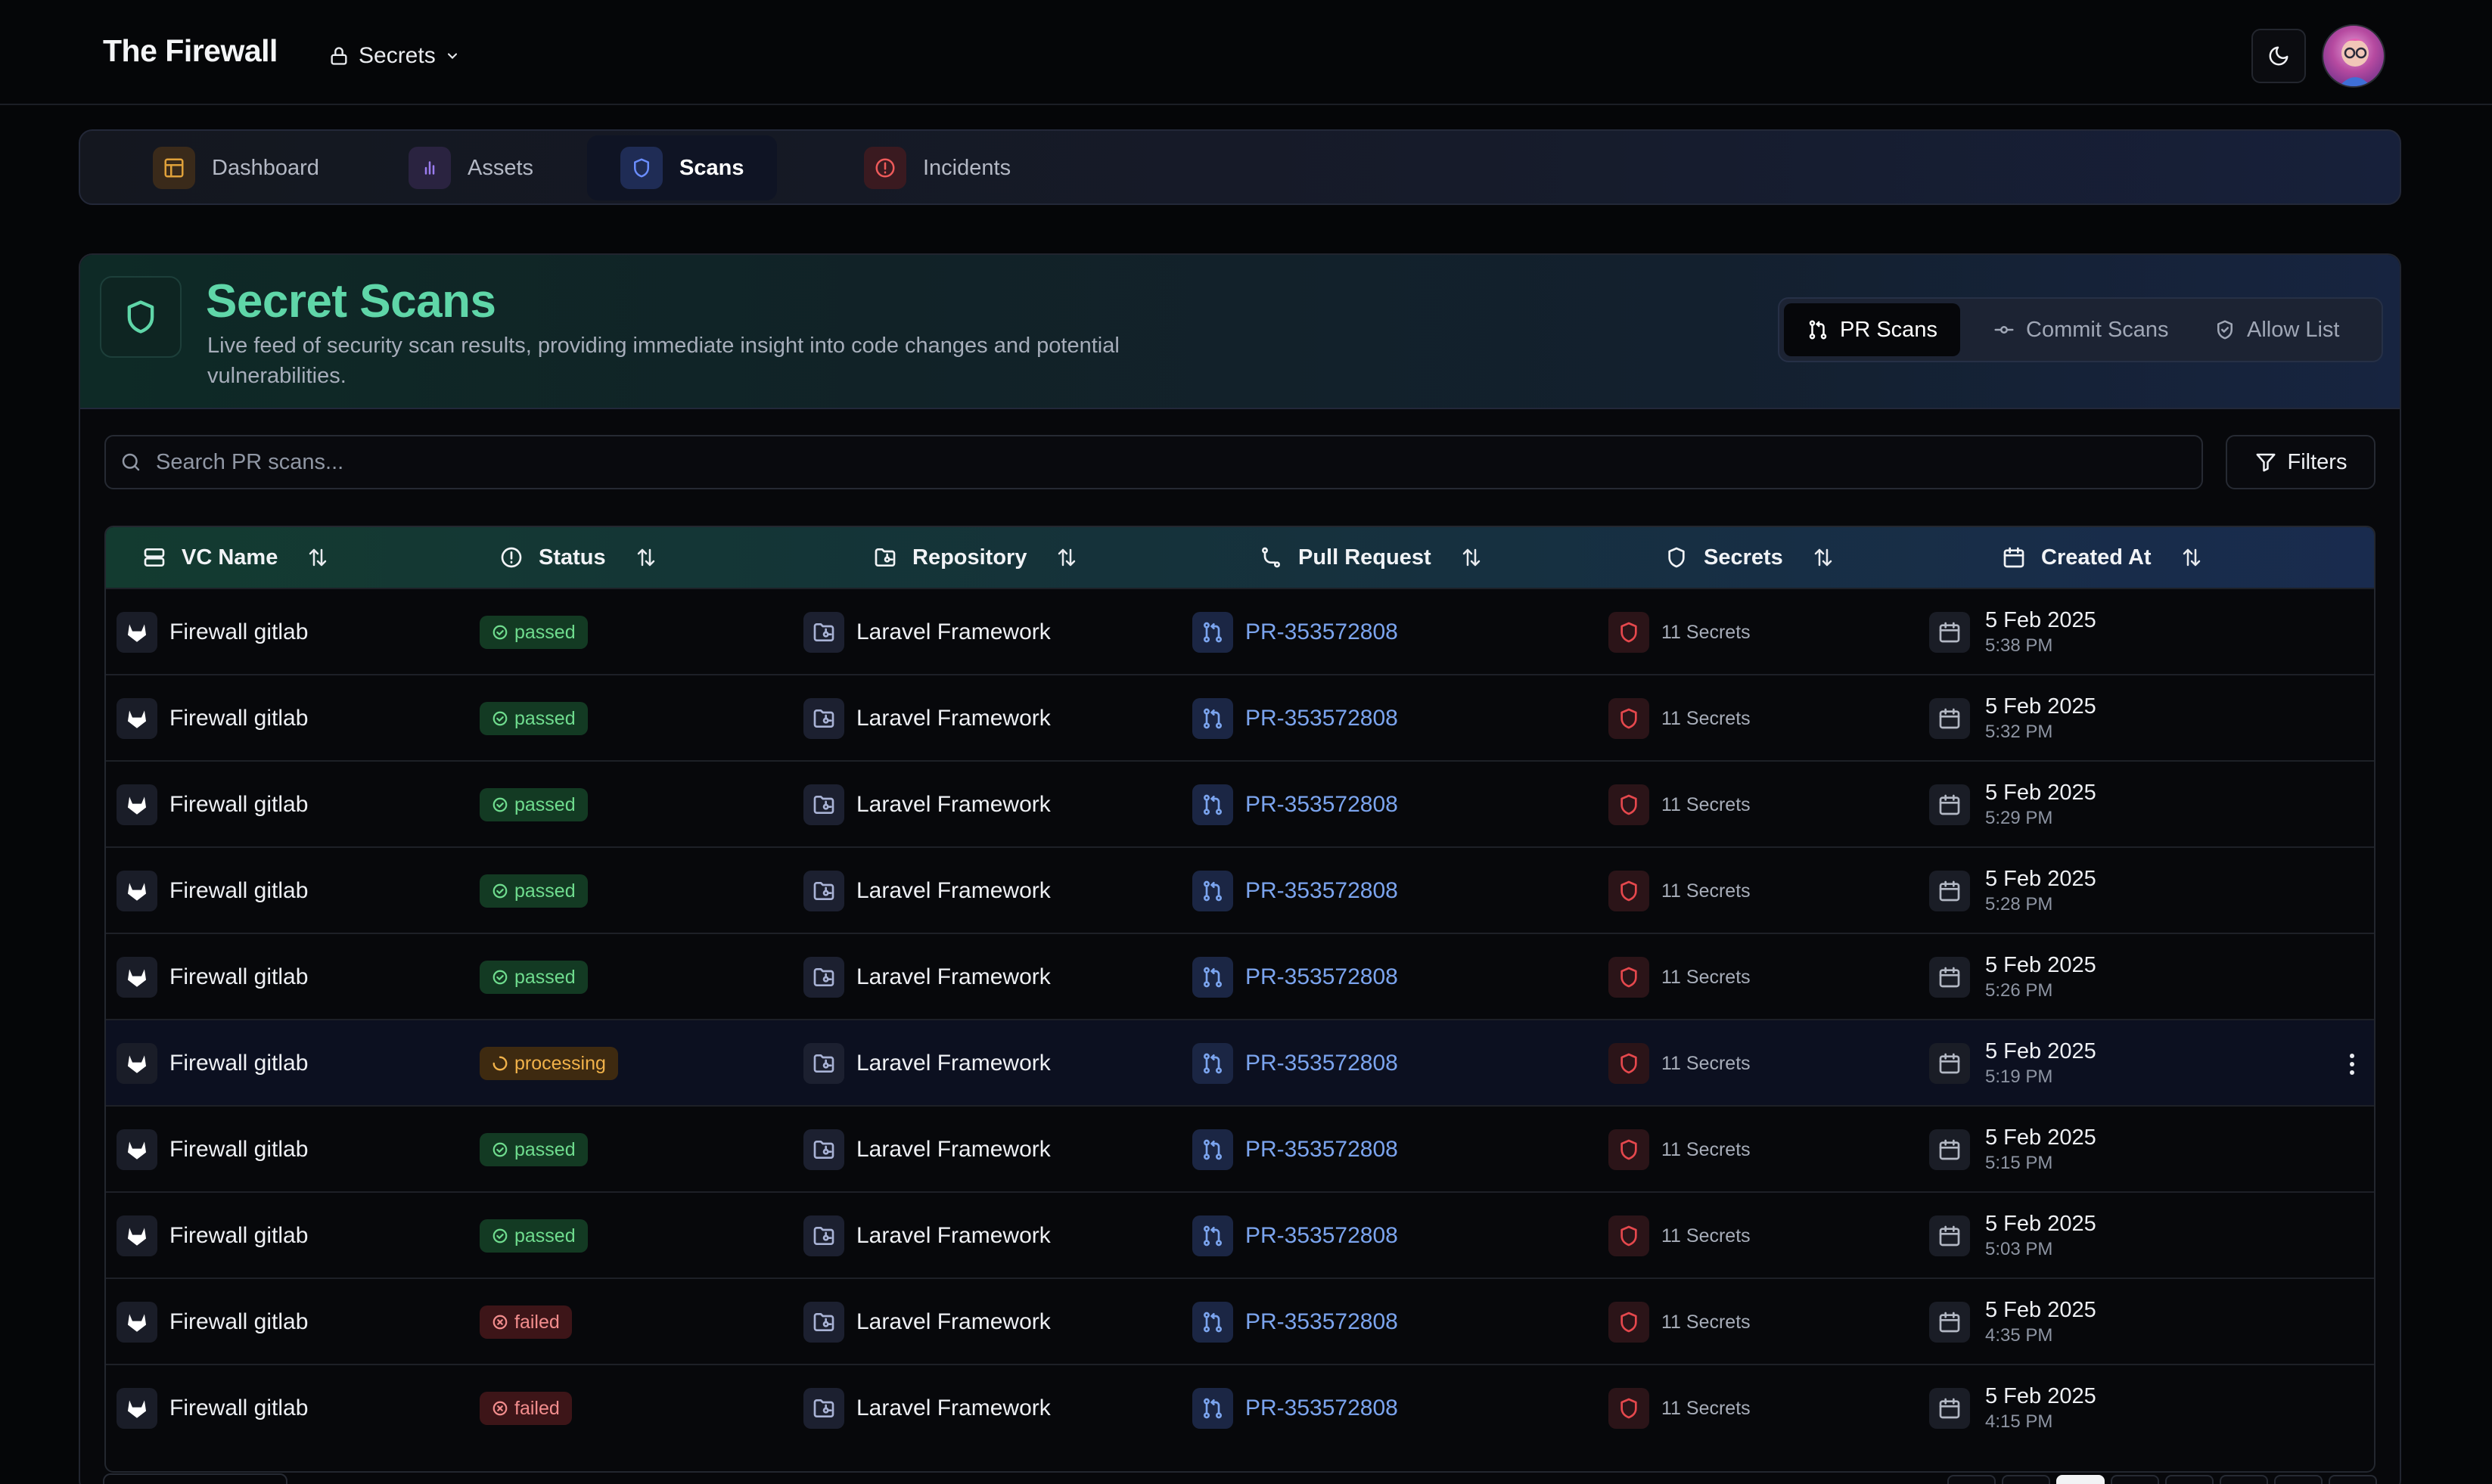 The width and height of the screenshot is (2492, 1484). I want to click on nav-tab-dashboard: Dashboard, so click(237, 167).